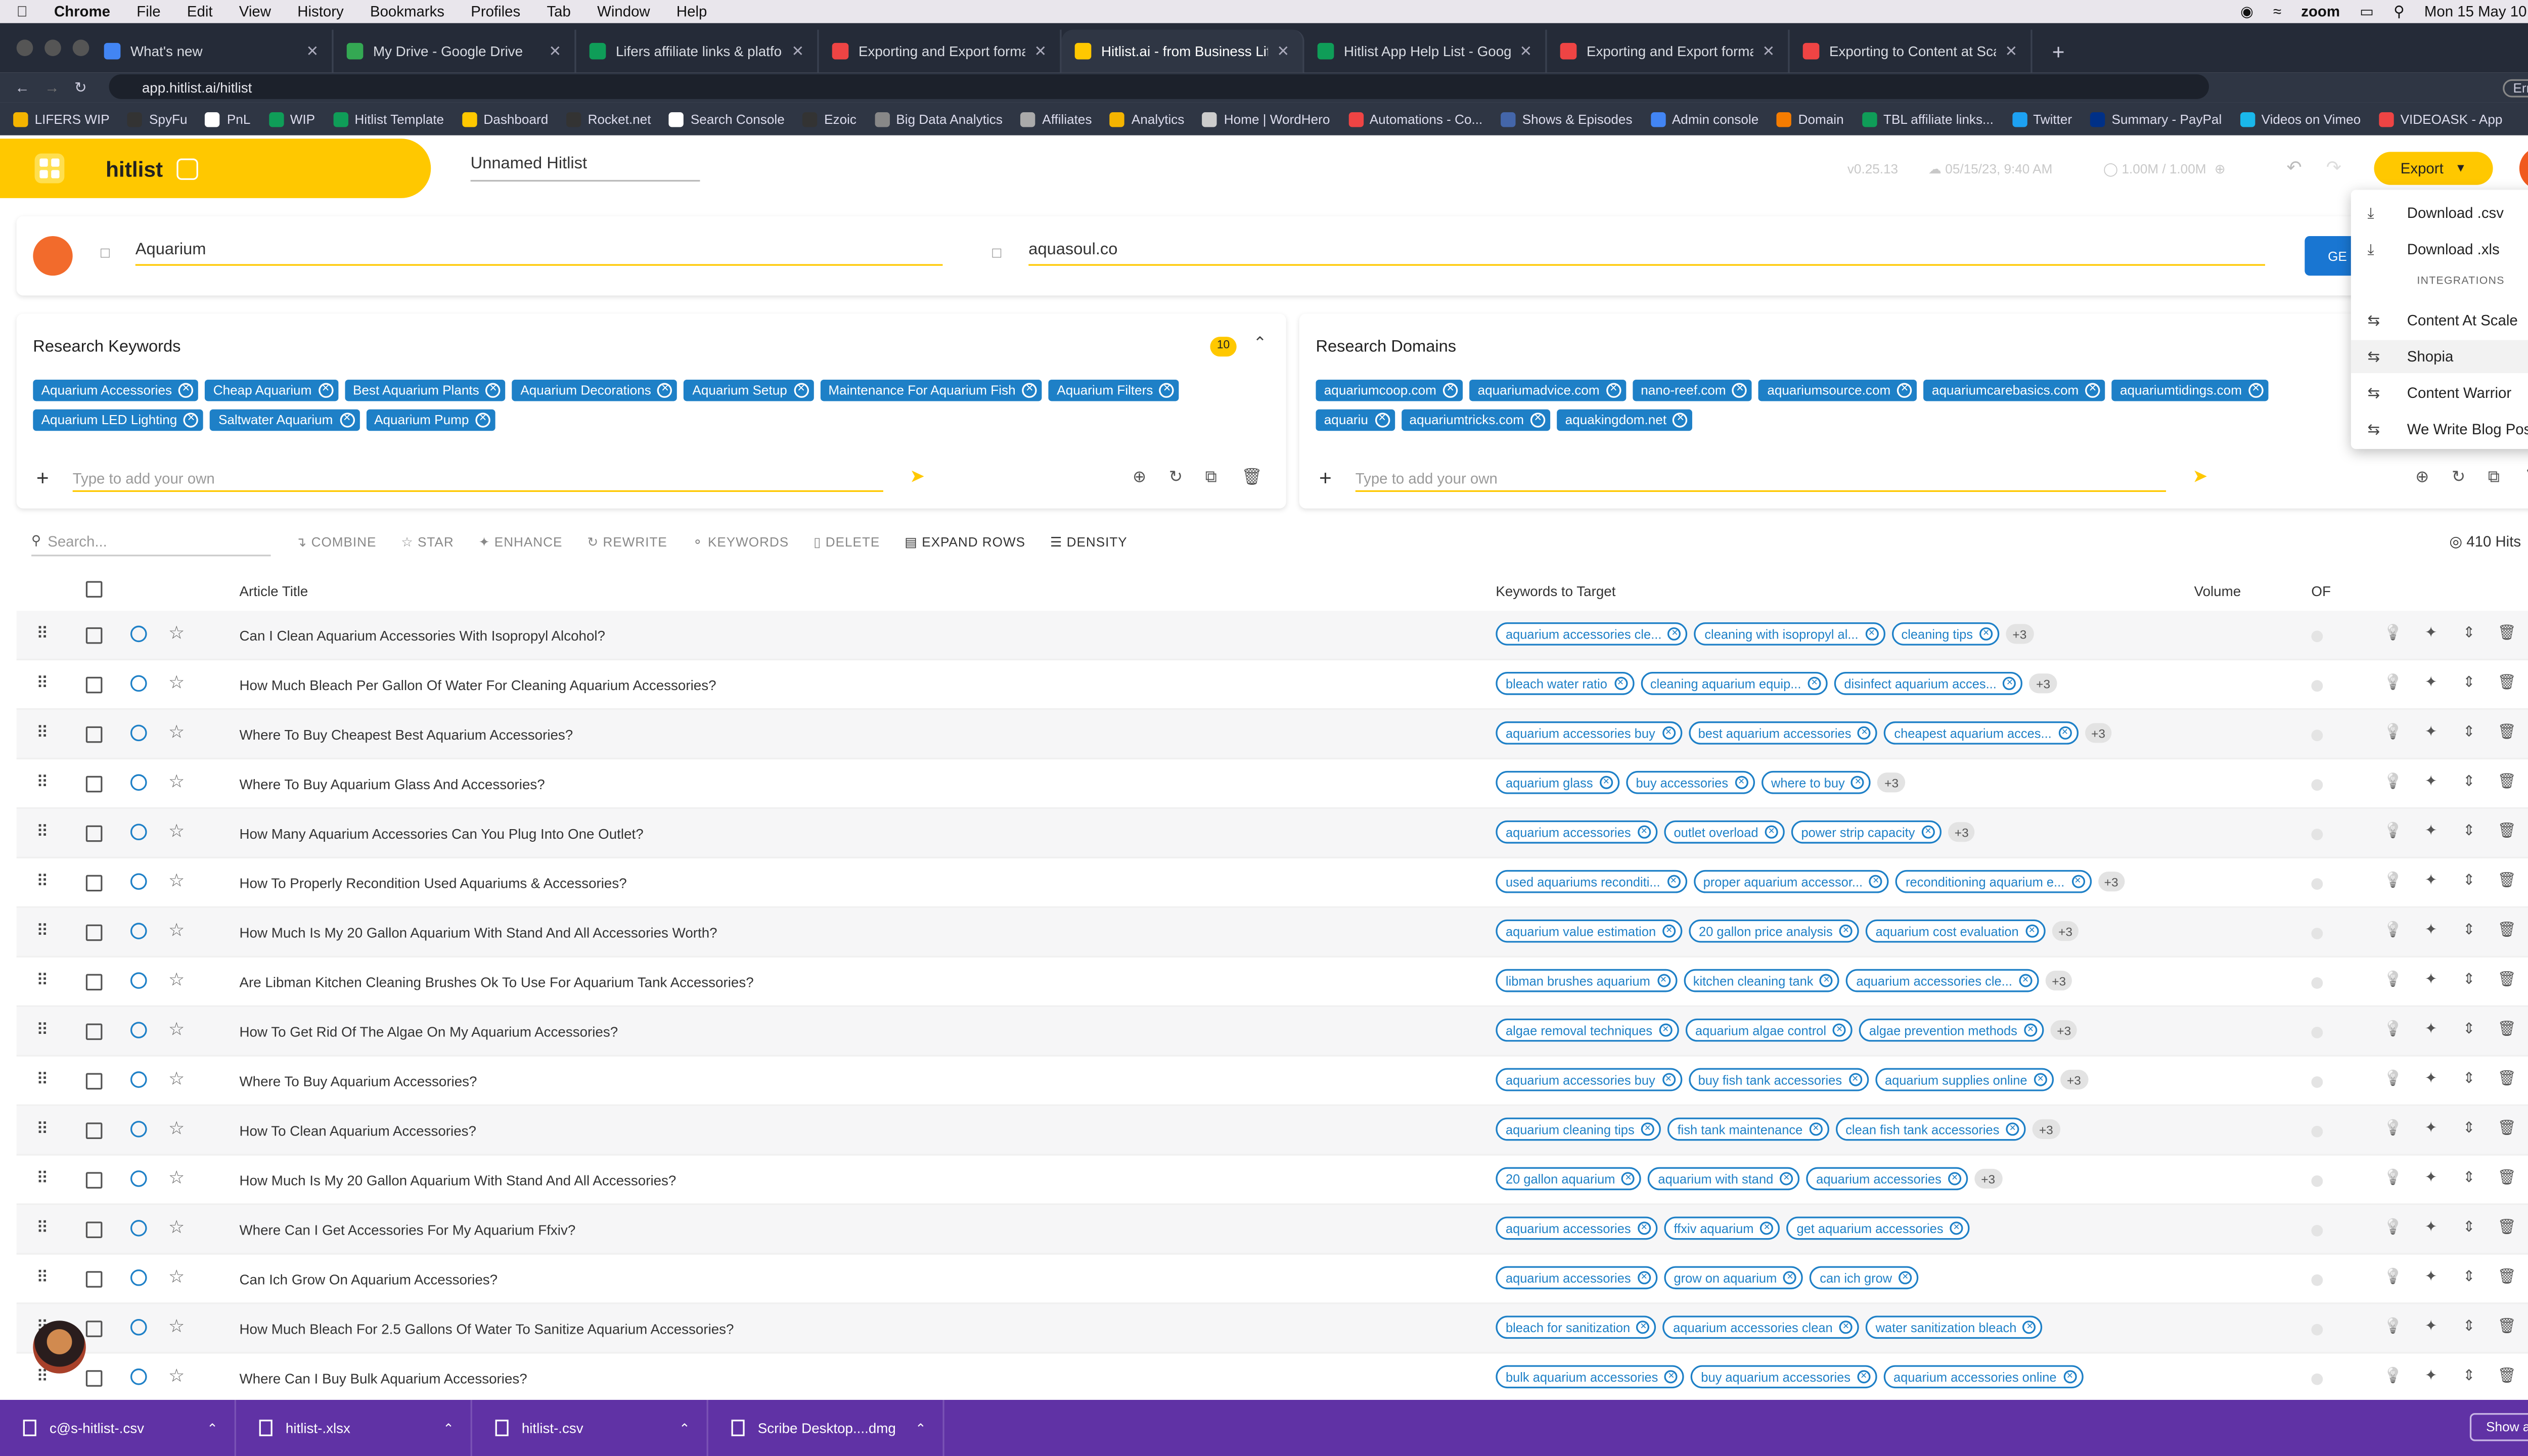 The height and width of the screenshot is (1456, 2528). What do you see at coordinates (2042, 118) in the screenshot?
I see `bookmark-item: Twitter` at bounding box center [2042, 118].